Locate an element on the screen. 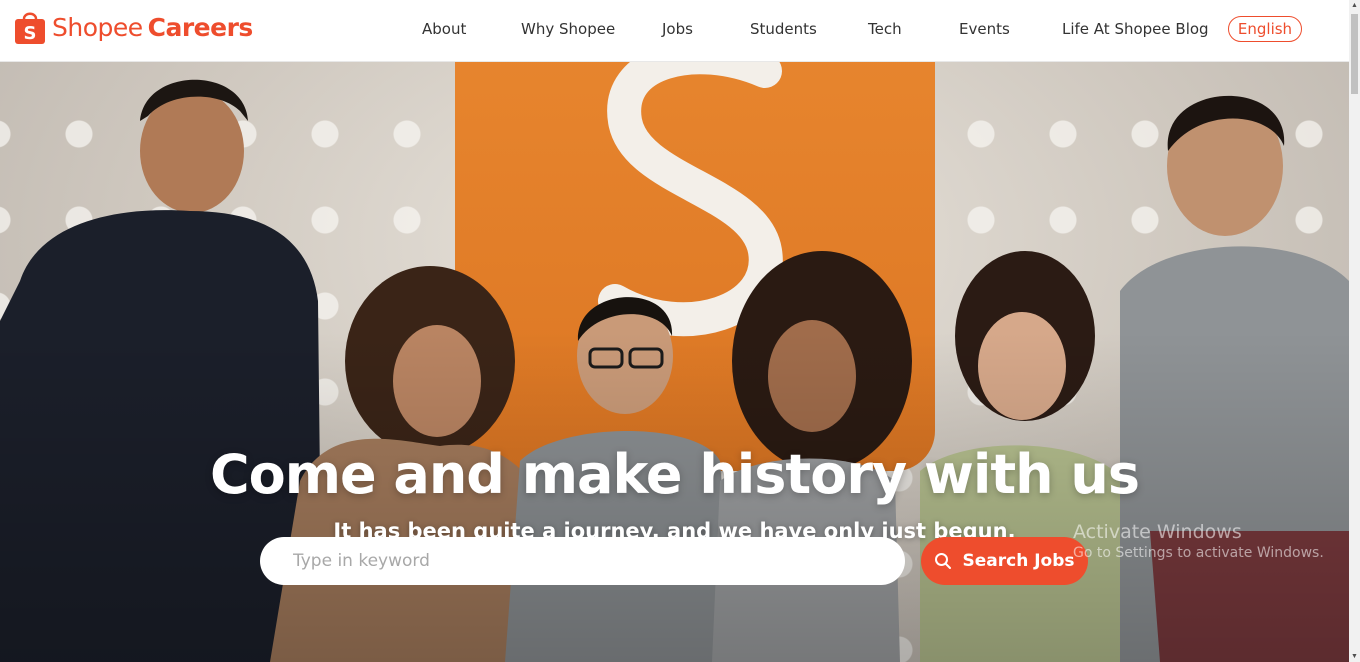 The image size is (1360, 662). nav-item-jobs: Jobs is located at coordinates (677, 29).